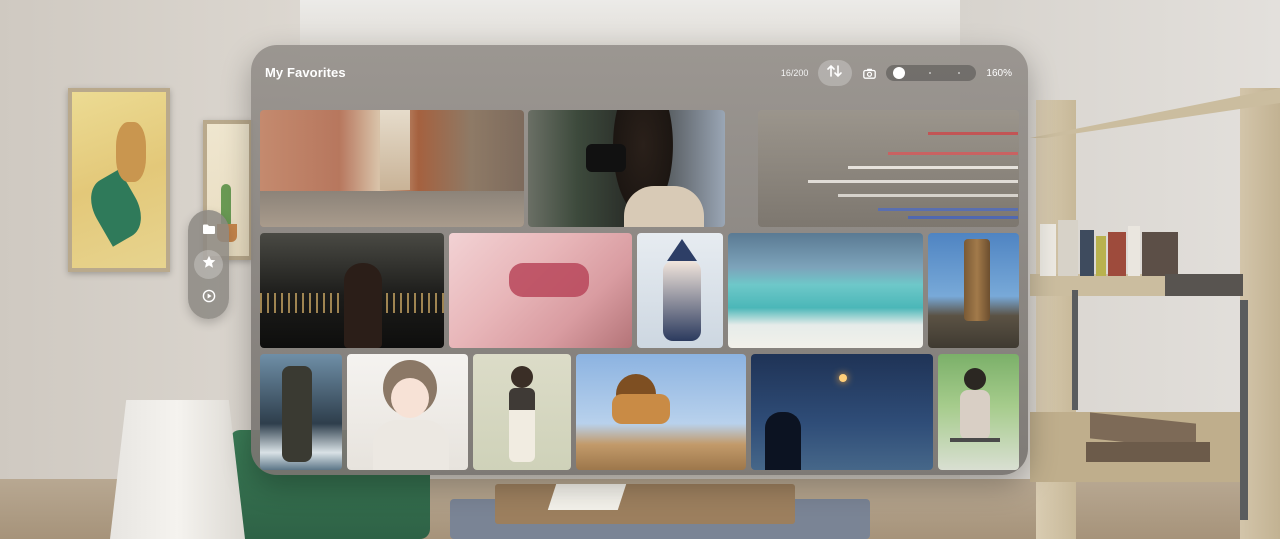 The image size is (1280, 539). I want to click on zoom-slider-knob, so click(899, 73).